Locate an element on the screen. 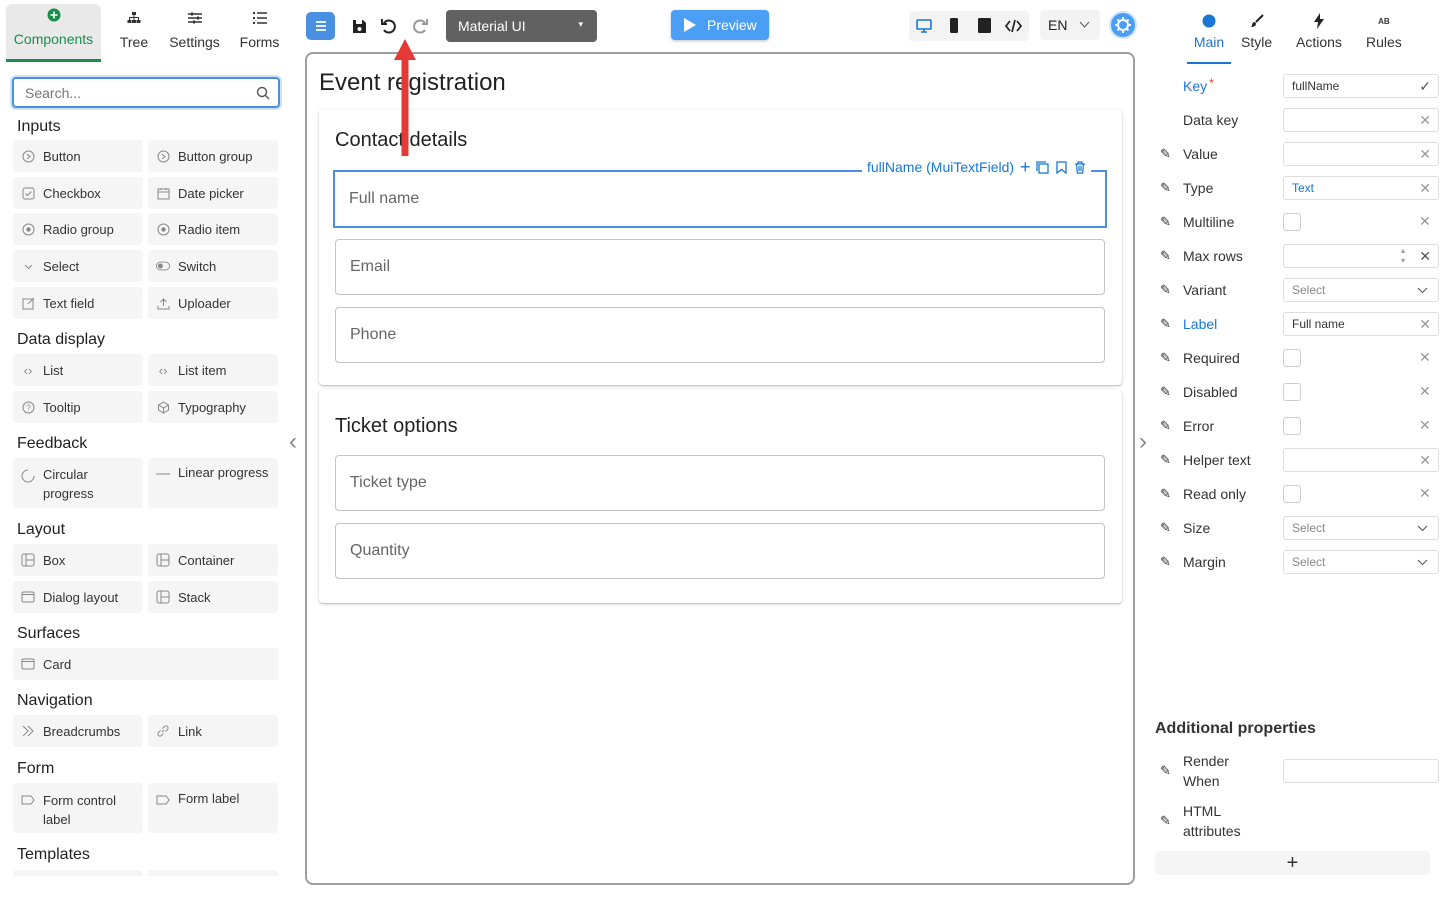 This screenshot has height=900, width=1440. search-icon is located at coordinates (263, 93).